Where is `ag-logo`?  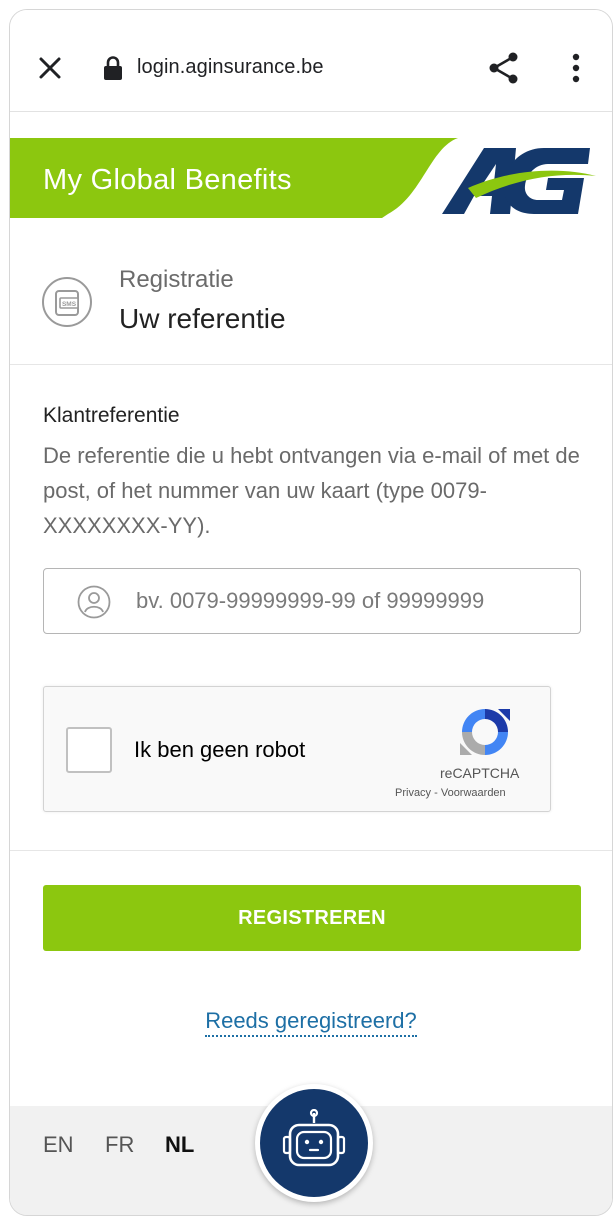
ag-logo is located at coordinates (519, 181).